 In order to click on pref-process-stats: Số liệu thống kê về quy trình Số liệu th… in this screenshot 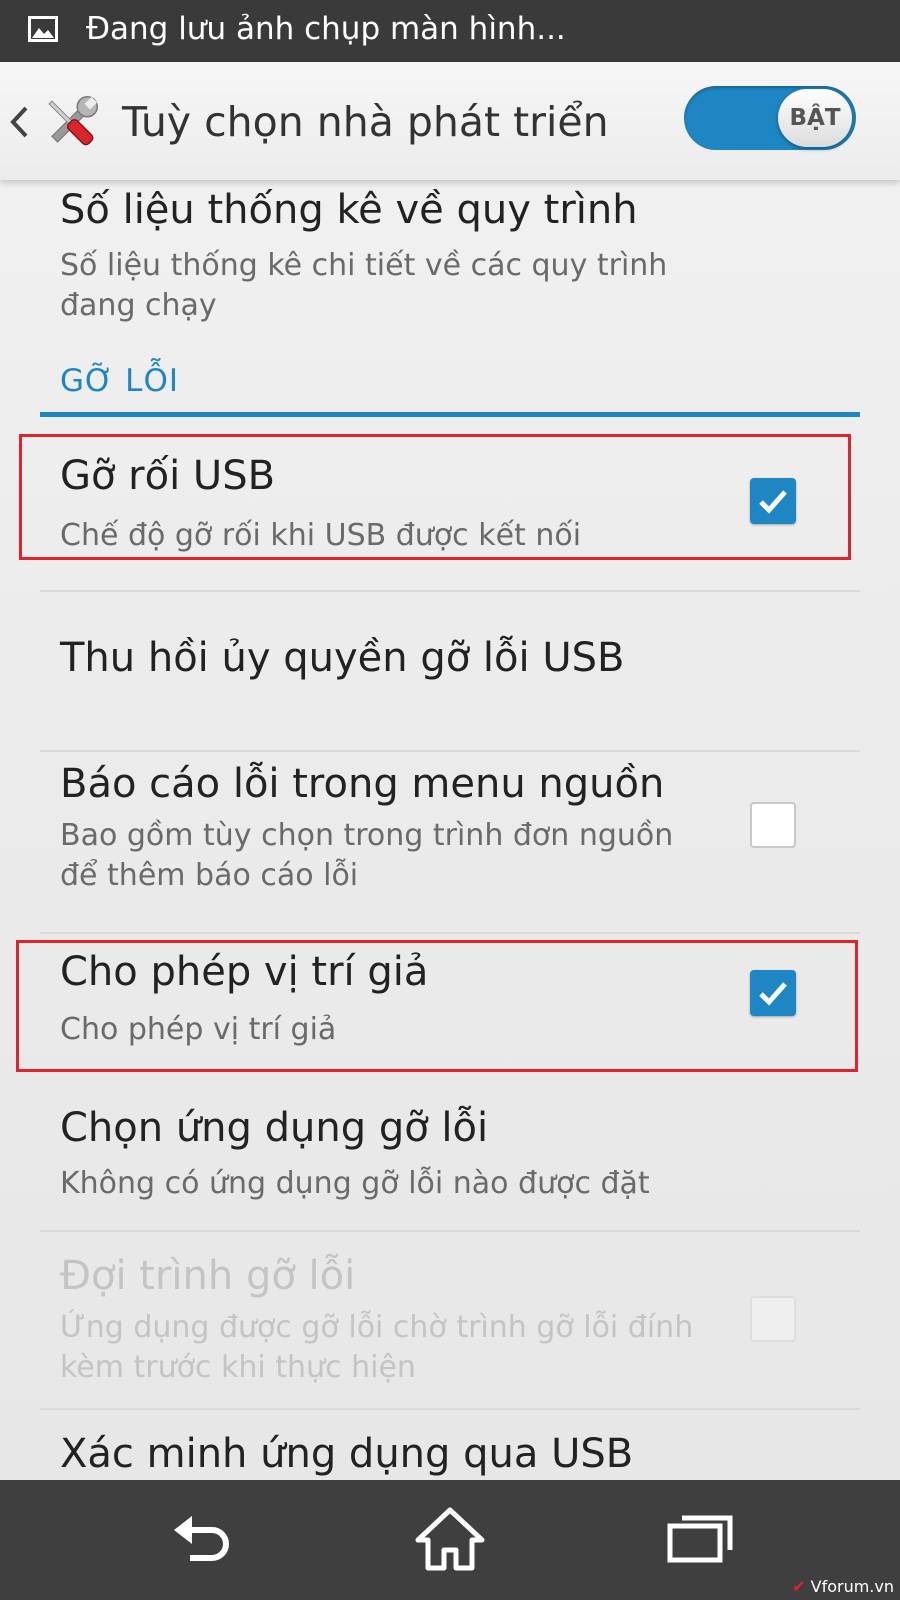, I will do `click(450, 260)`.